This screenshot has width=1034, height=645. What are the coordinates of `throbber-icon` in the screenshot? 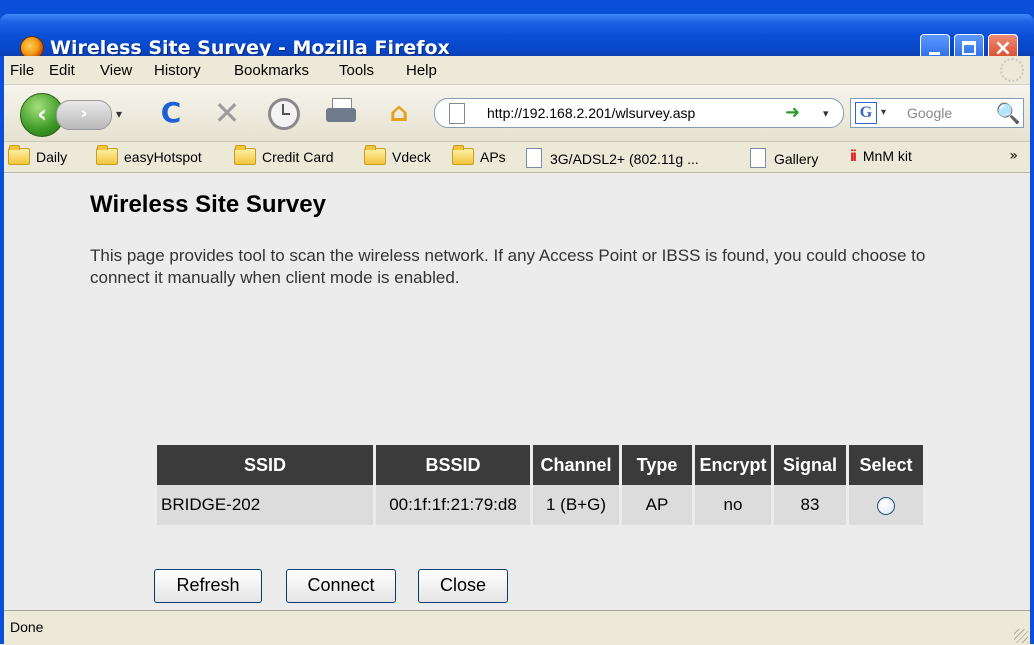 It's located at (1012, 70).